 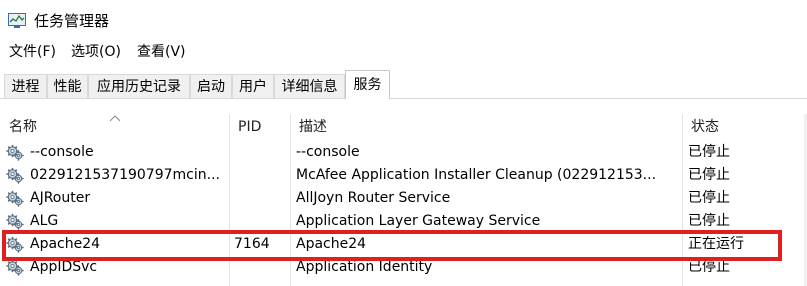 I want to click on tab-details: 详细信息, so click(x=309, y=86).